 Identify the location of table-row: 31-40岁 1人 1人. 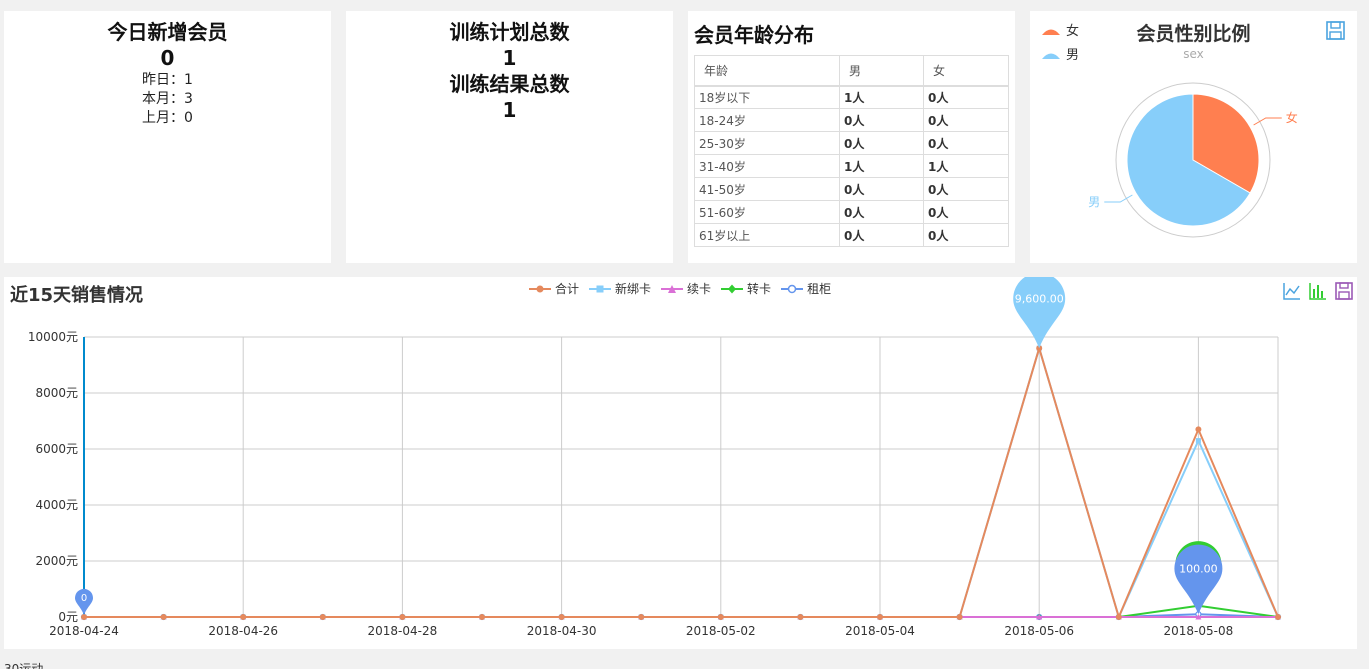
(851, 166).